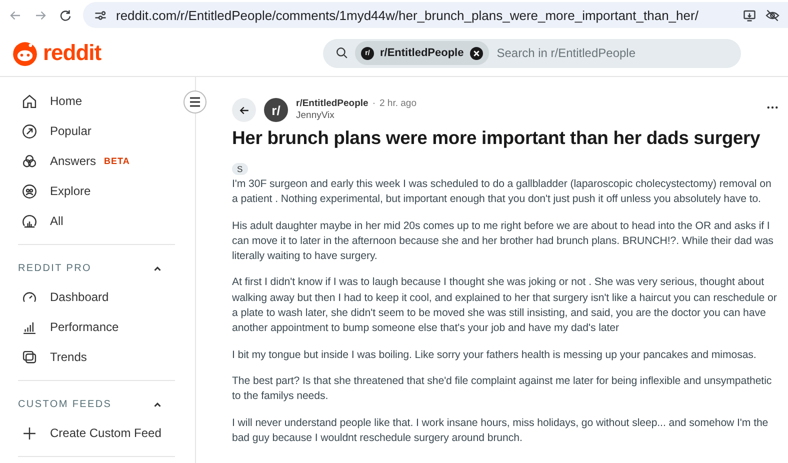  I want to click on nav-item: Home, so click(96, 101).